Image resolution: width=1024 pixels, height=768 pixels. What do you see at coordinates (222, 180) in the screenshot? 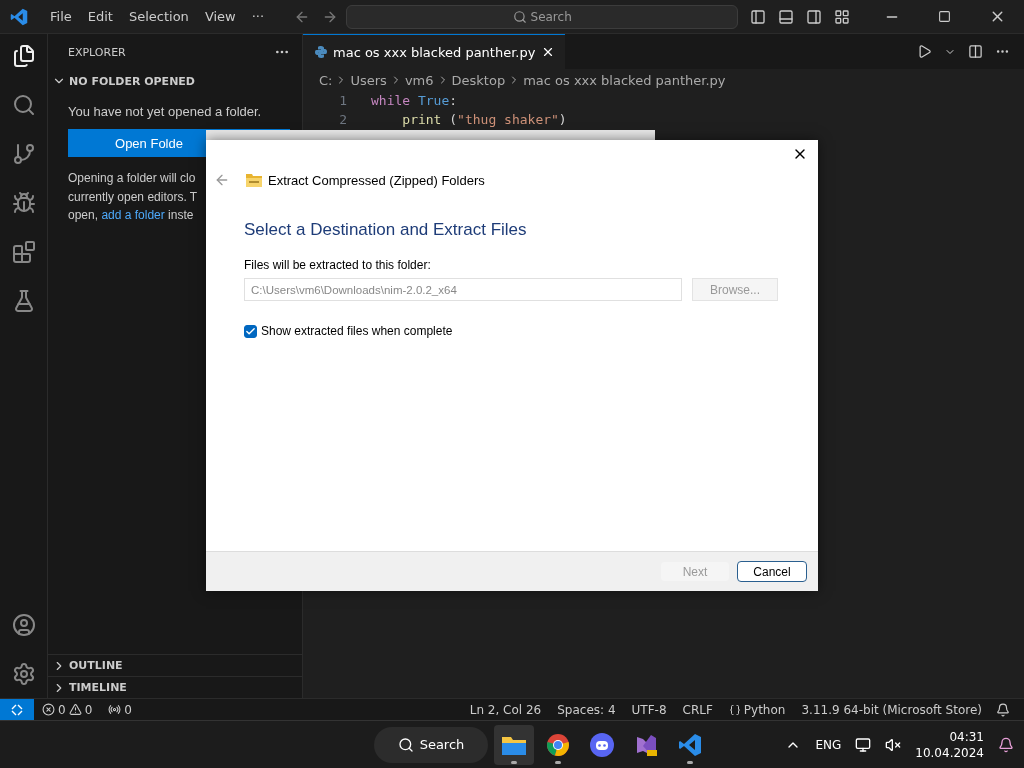
I see `back-icon` at bounding box center [222, 180].